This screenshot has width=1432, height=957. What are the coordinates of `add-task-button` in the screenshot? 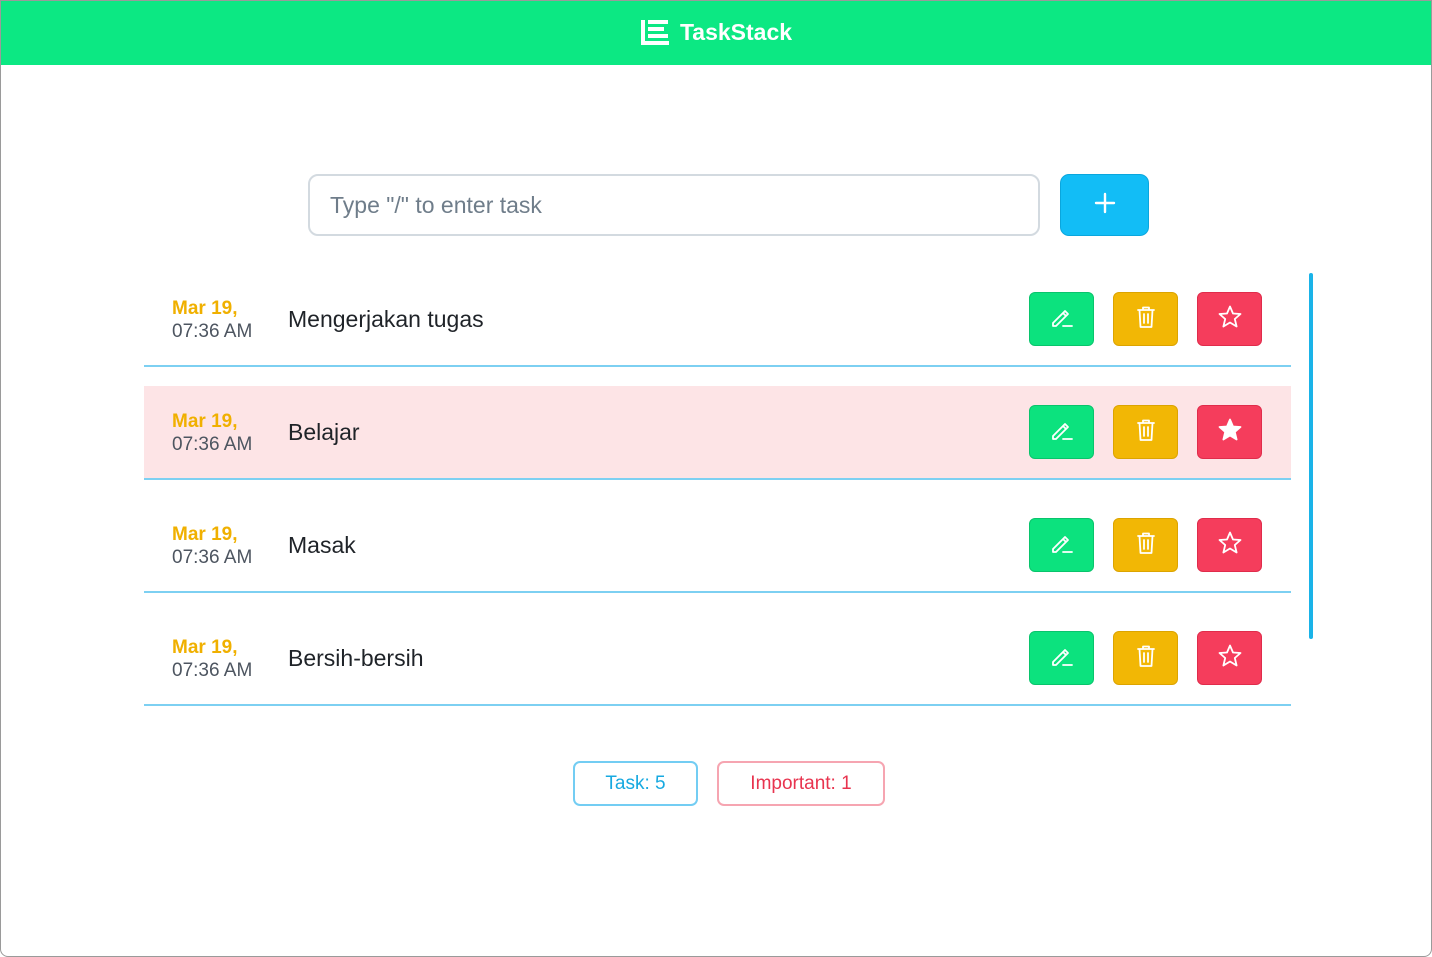 It's located at (1104, 205).